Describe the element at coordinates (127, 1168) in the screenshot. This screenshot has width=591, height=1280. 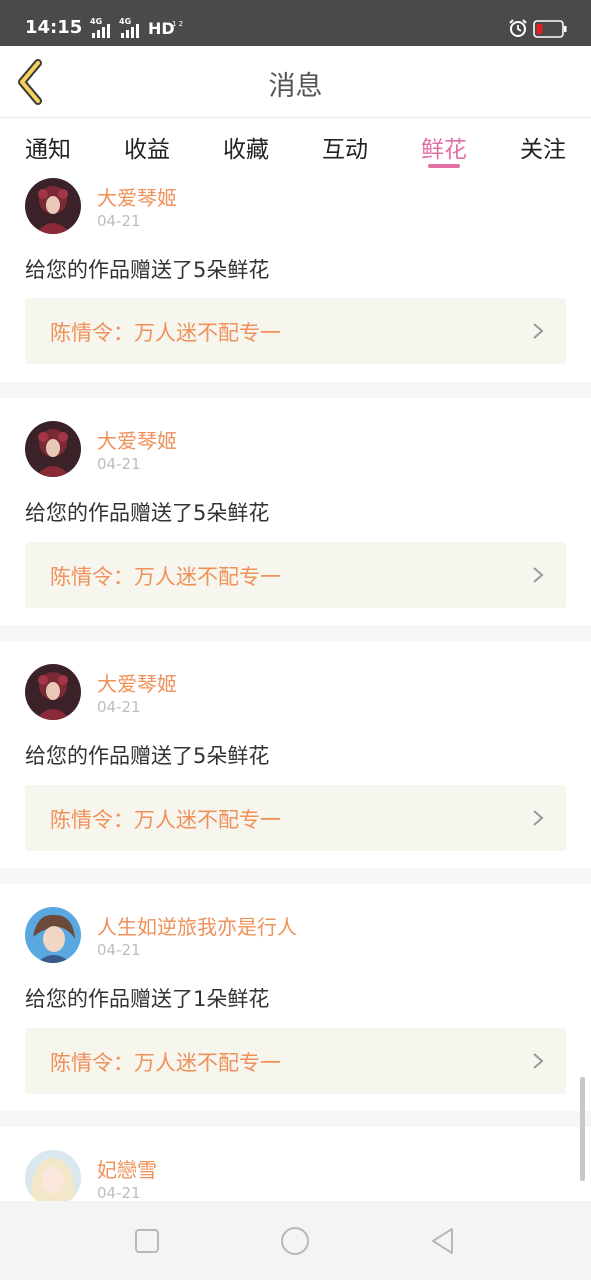
I see `sender-username: 妃戀雪` at that location.